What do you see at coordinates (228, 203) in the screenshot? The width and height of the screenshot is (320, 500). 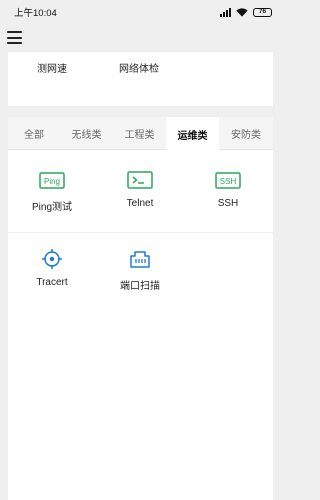 I see `tool-label: SSH` at bounding box center [228, 203].